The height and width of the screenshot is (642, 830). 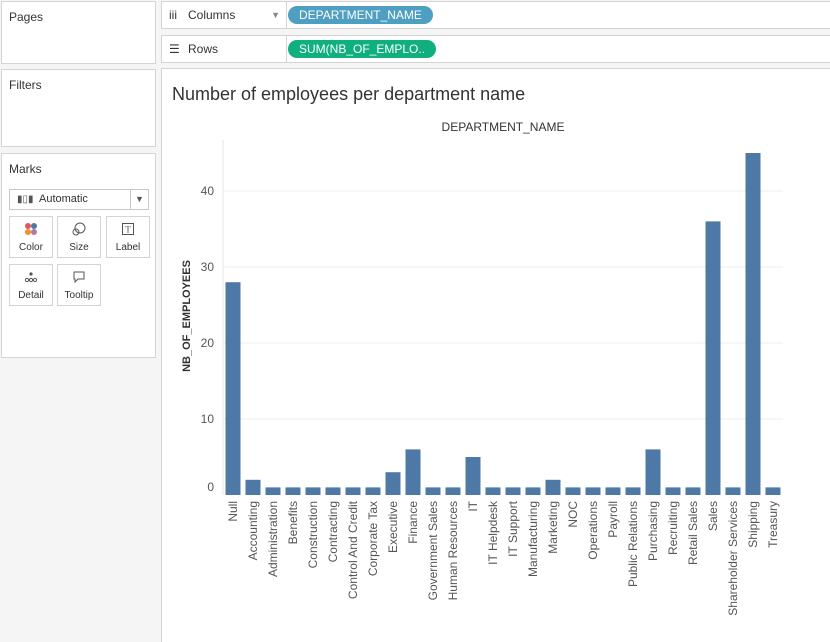 What do you see at coordinates (360, 15) in the screenshot?
I see `department-name-pill: DEPARTMENT_NAME` at bounding box center [360, 15].